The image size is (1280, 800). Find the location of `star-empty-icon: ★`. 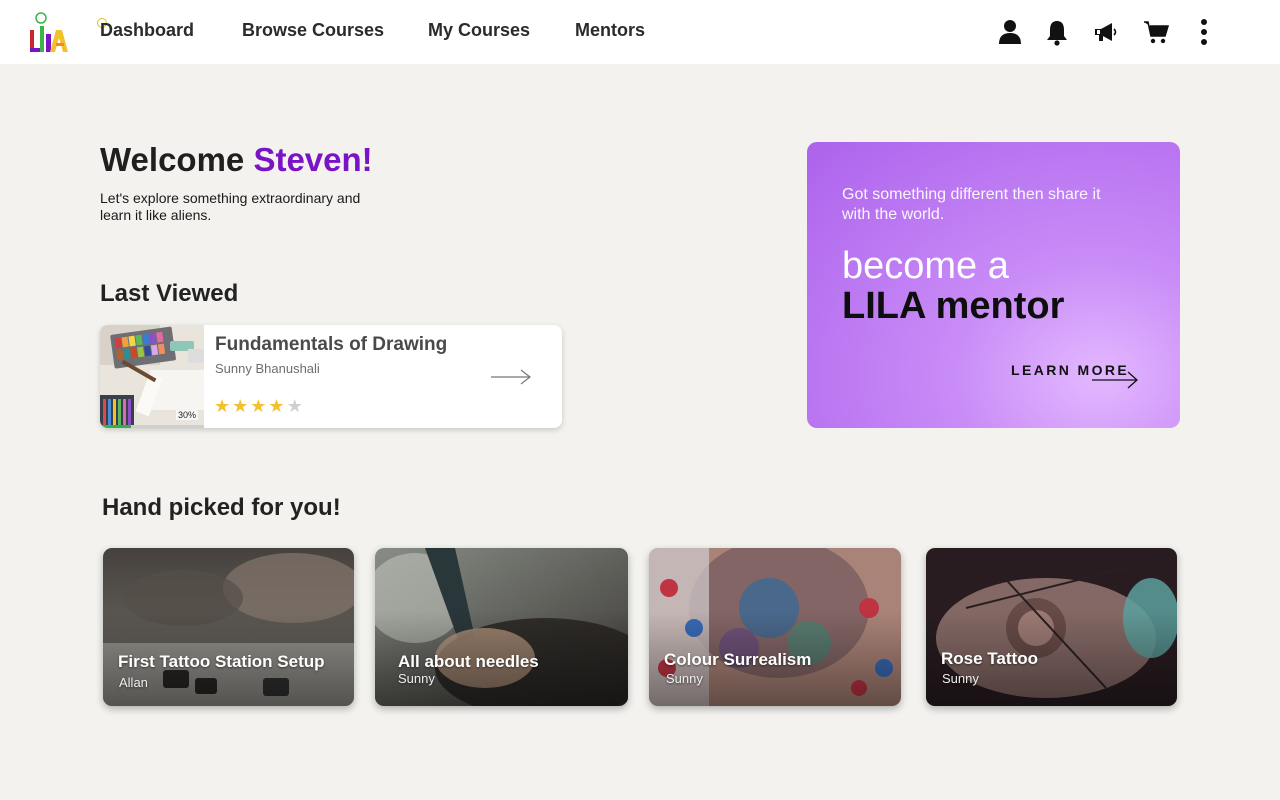

star-empty-icon: ★ is located at coordinates (294, 406).